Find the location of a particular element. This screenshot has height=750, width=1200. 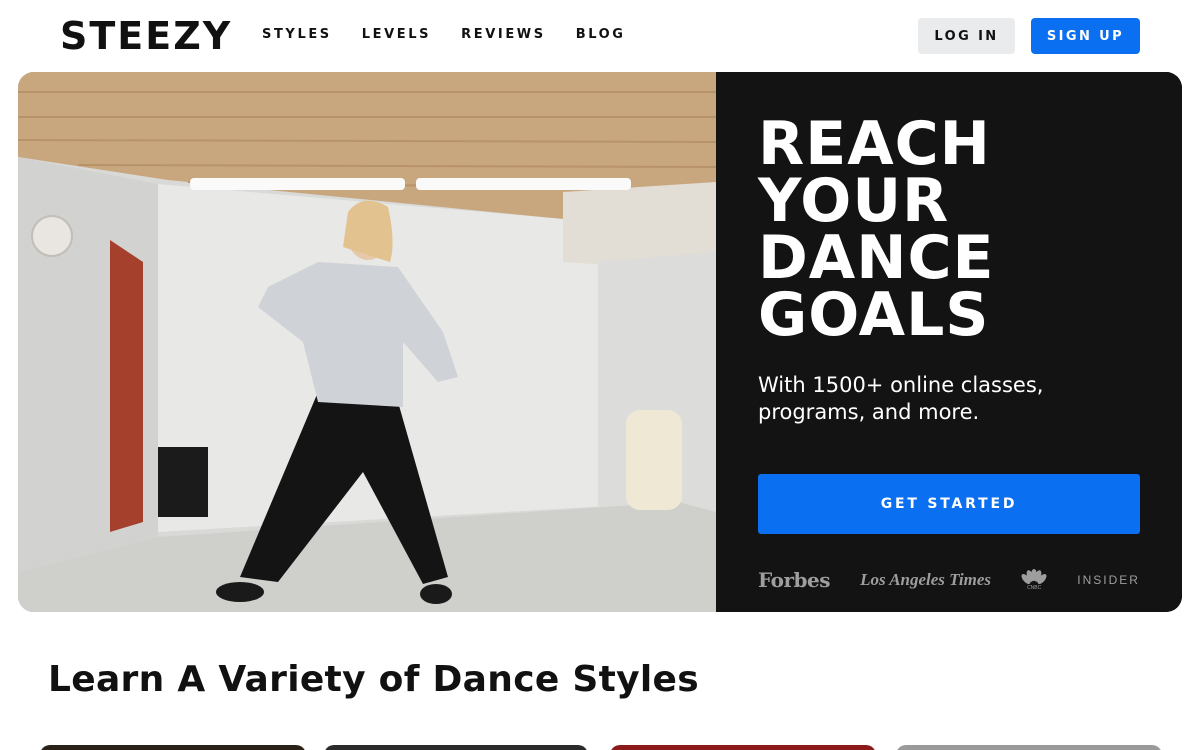

nav-links: STYLES LEVELS REVIEWS BLOG is located at coordinates (459, 35).